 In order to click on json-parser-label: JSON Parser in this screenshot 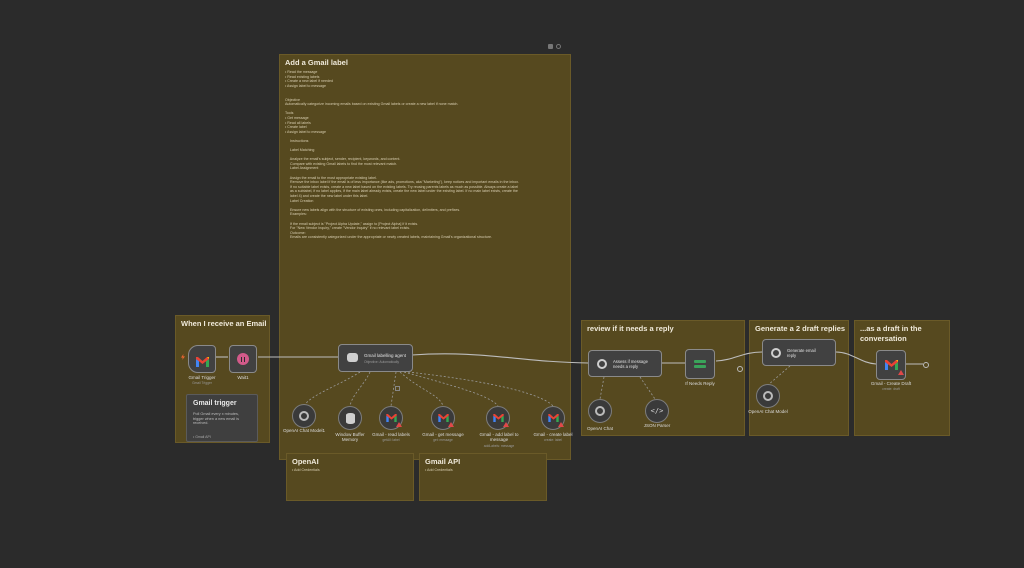, I will do `click(657, 425)`.